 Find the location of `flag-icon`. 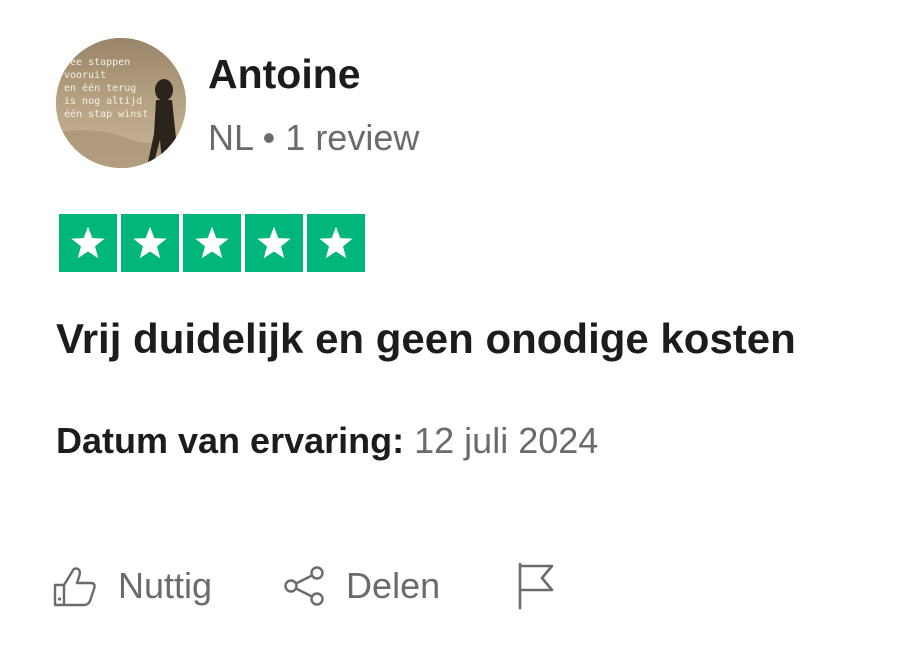

flag-icon is located at coordinates (536, 586).